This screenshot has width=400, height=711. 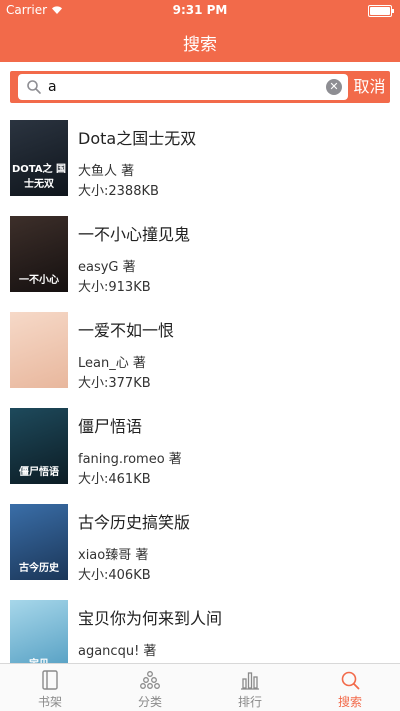 What do you see at coordinates (200, 448) in the screenshot?
I see `list-item: 僵尸悟语 僵尸悟语 faning.romeo 著 大小:461KB` at bounding box center [200, 448].